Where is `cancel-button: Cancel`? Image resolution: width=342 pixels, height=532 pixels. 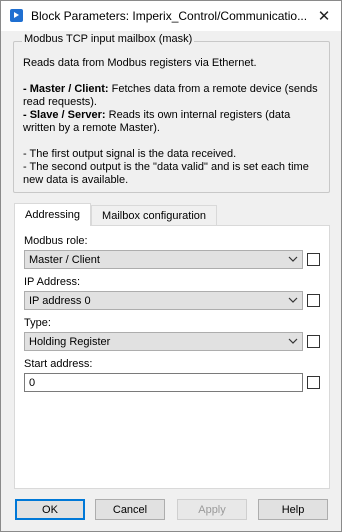 cancel-button: Cancel is located at coordinates (130, 509).